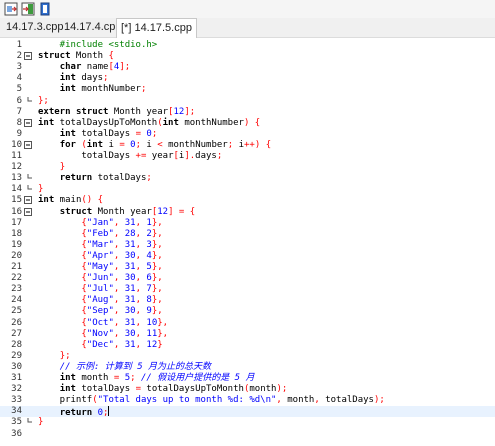  What do you see at coordinates (247, 234) in the screenshot?
I see `code-line: 18 {"Feb", 28, 2},` at bounding box center [247, 234].